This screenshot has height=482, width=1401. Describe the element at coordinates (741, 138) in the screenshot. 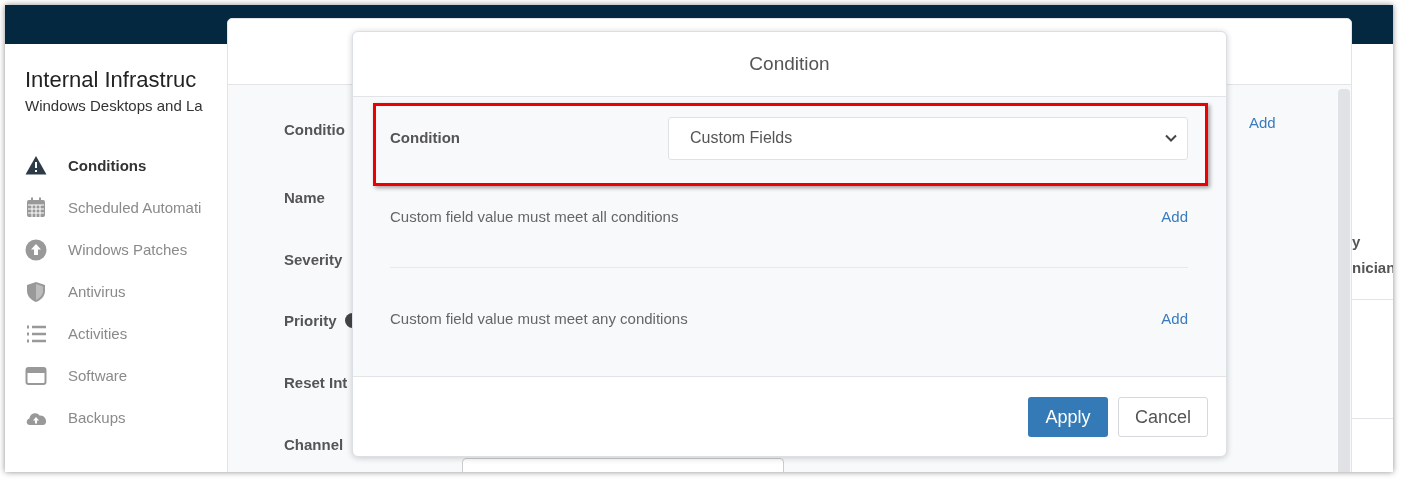

I see `select-value: Custom Fields` at that location.